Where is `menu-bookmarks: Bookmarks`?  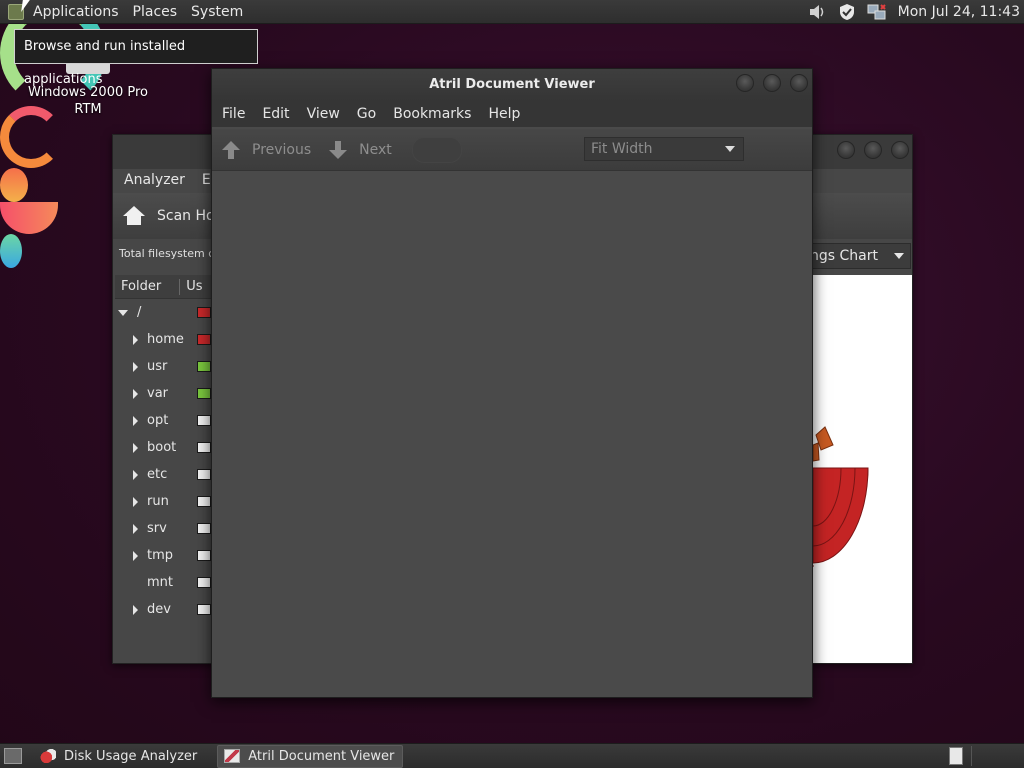 menu-bookmarks: Bookmarks is located at coordinates (430, 114).